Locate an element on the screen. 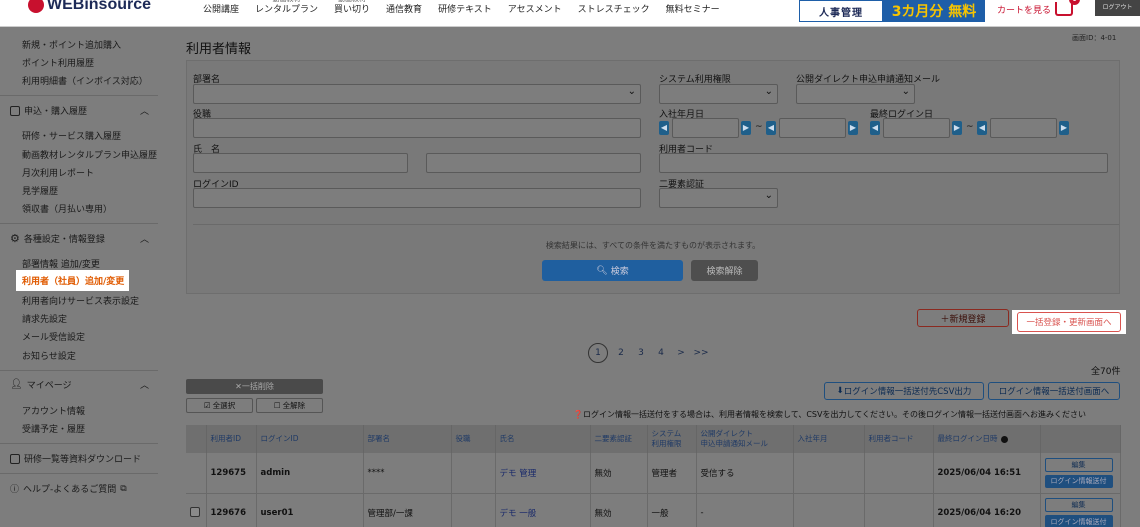  bulk-register-button: 一括登録・更新画面へ is located at coordinates (1069, 322).